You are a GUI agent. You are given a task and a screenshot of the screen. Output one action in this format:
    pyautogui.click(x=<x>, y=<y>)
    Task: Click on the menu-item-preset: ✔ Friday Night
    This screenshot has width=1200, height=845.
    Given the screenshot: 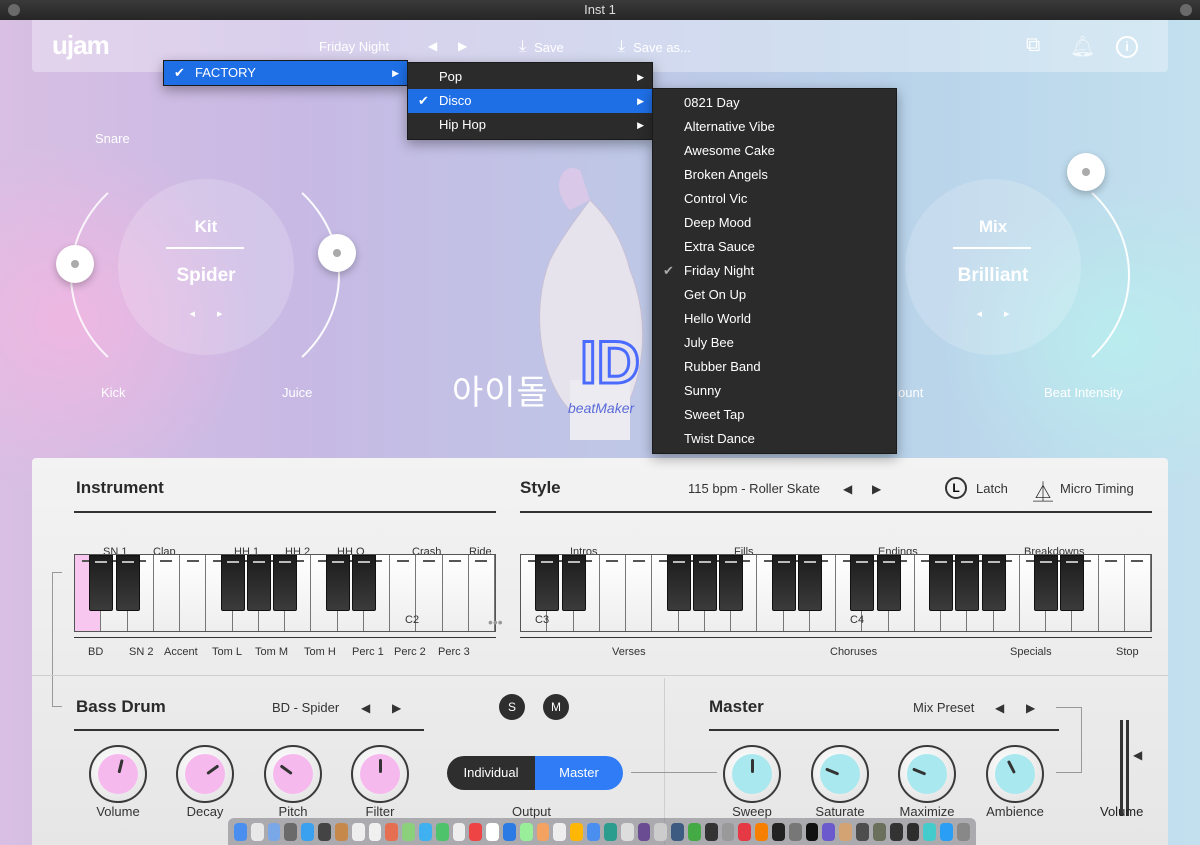 What is the action you would take?
    pyautogui.click(x=774, y=271)
    